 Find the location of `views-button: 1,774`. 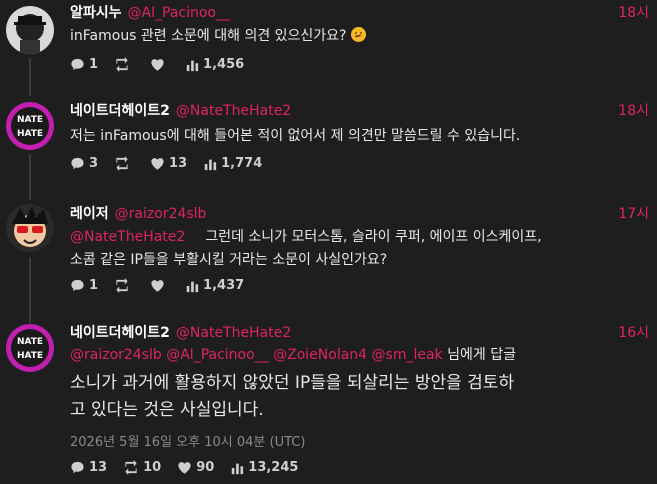

views-button: 1,774 is located at coordinates (232, 163).